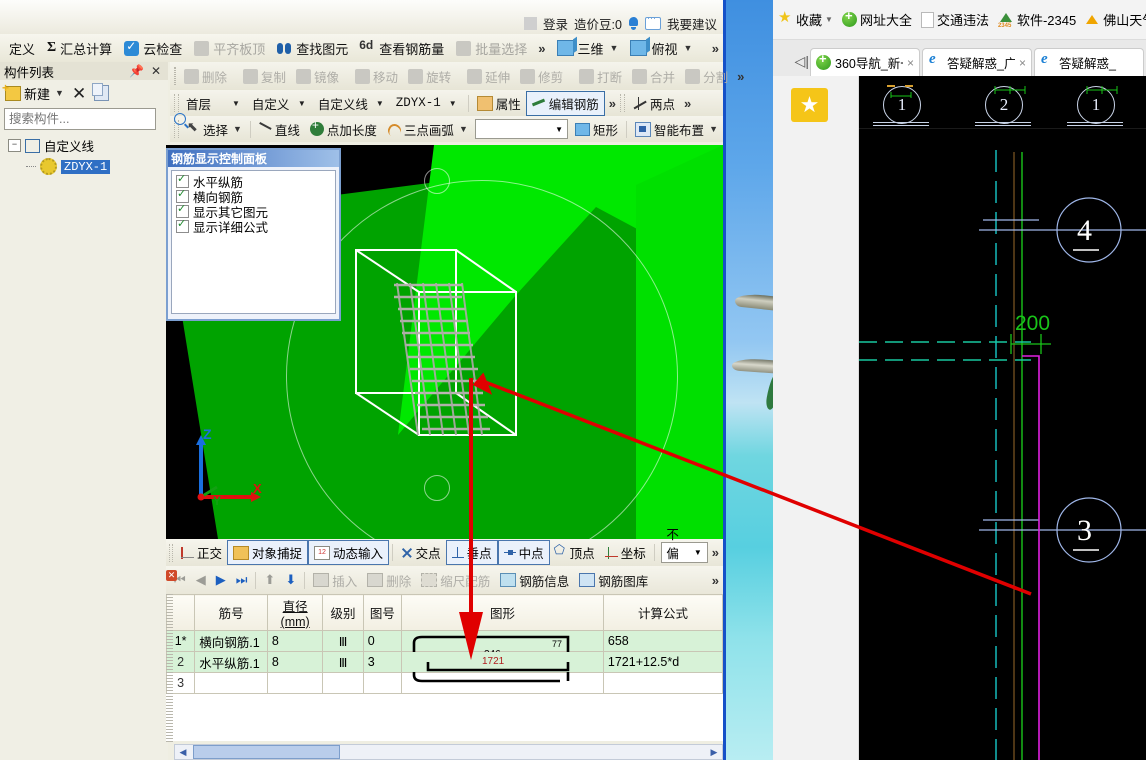 Image resolution: width=1146 pixels, height=760 pixels. I want to click on rebar-info-button: 钢筋信息, so click(534, 580).